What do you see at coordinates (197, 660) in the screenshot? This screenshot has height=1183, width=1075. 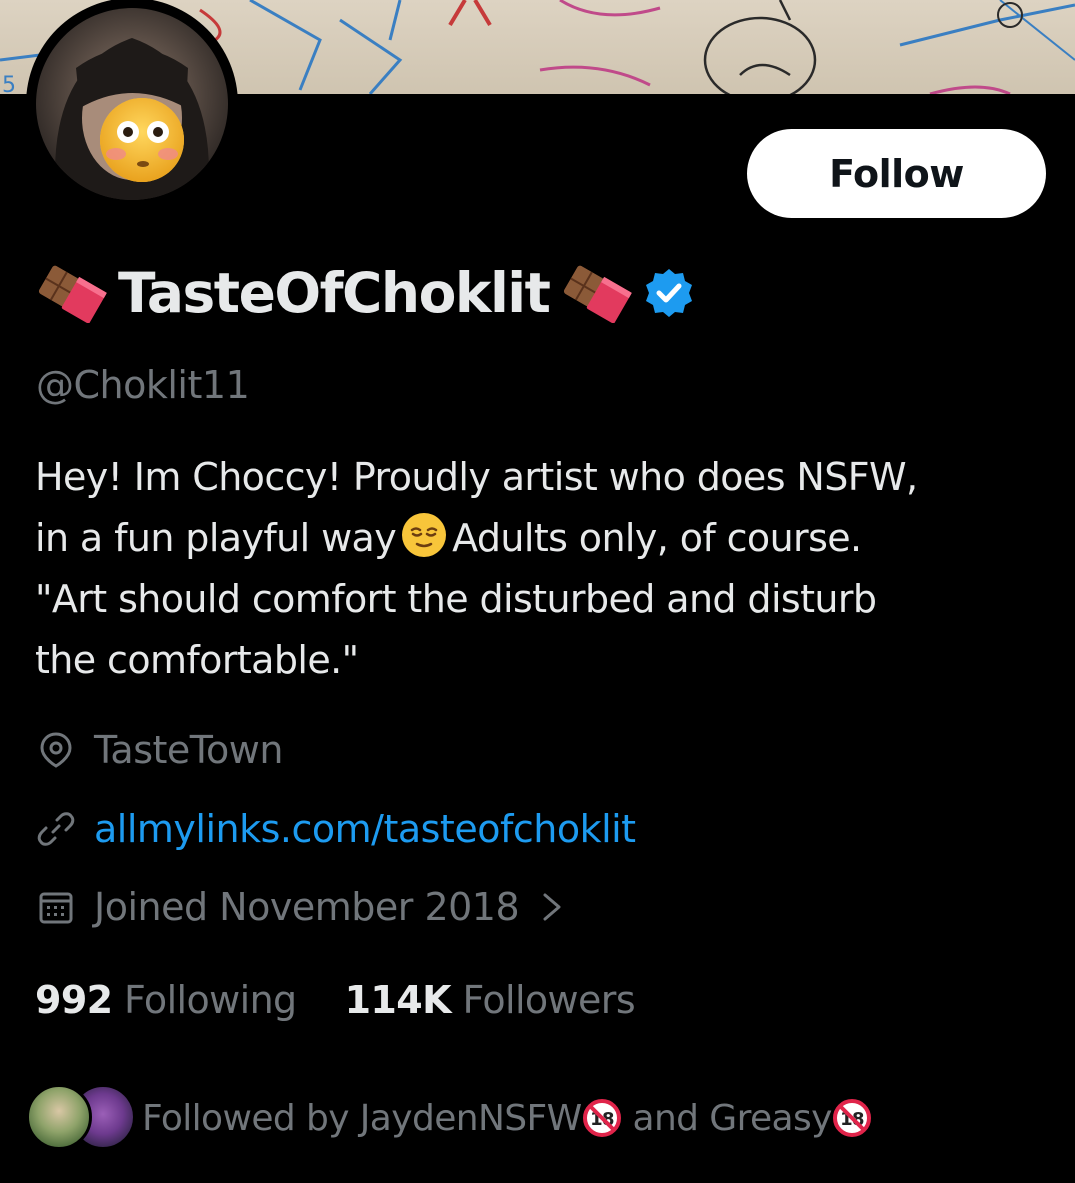 I see `bio-line: the comfortable."` at bounding box center [197, 660].